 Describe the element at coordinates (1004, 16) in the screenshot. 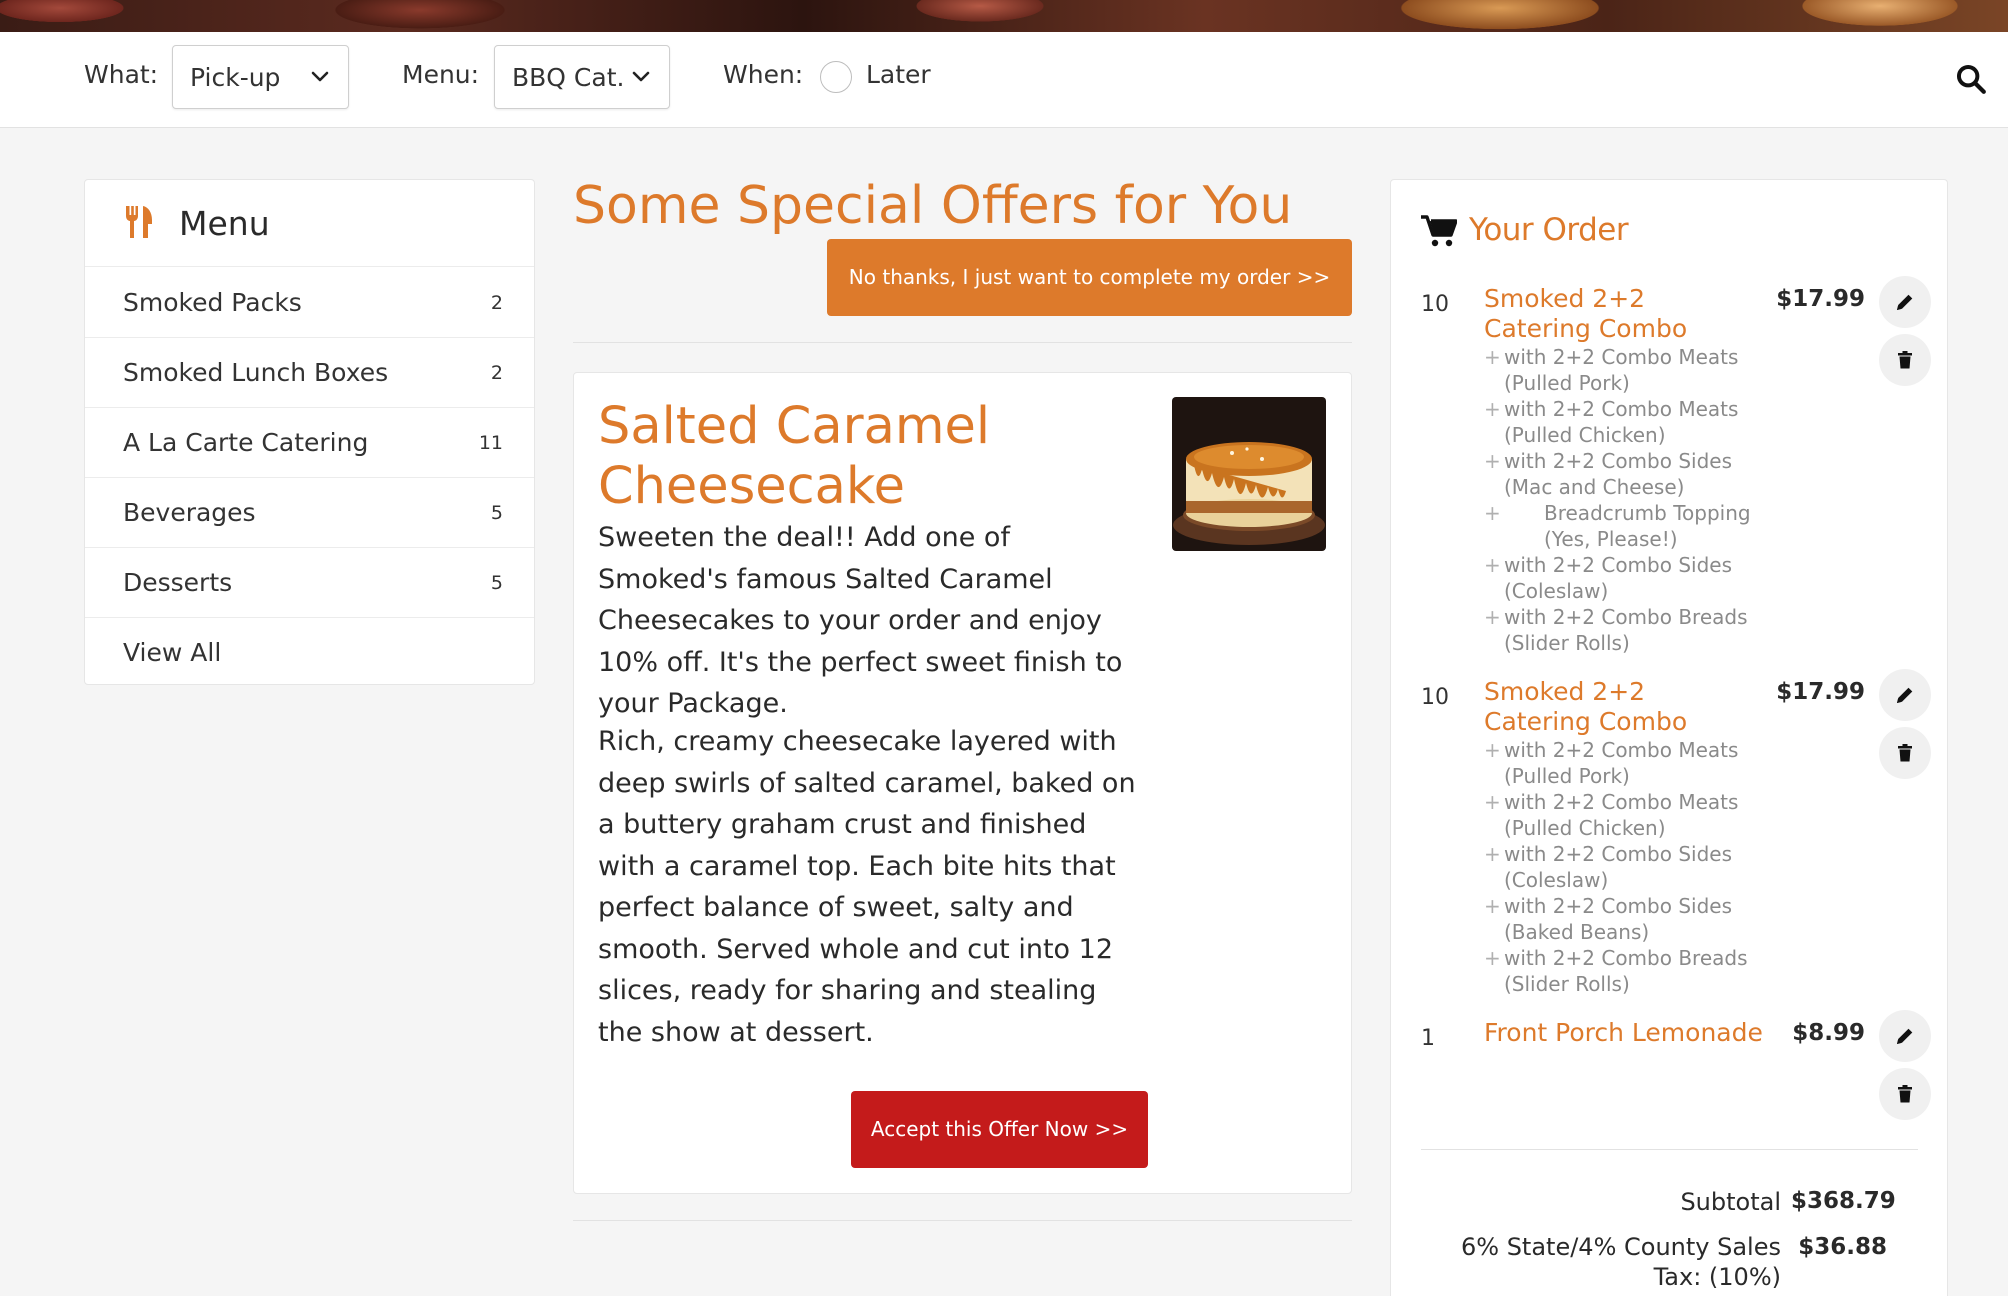

I see `hero-banner-image` at that location.